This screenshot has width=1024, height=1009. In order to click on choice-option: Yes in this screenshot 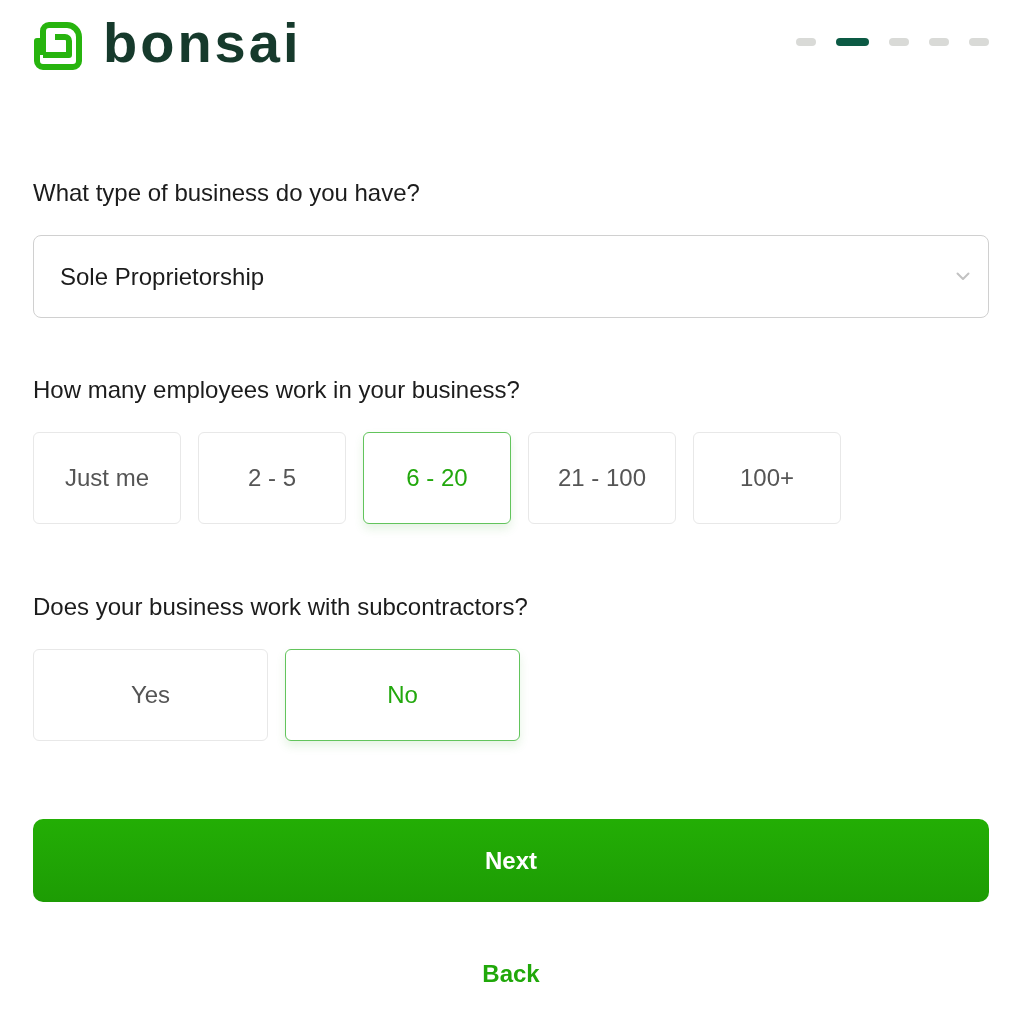, I will do `click(150, 695)`.